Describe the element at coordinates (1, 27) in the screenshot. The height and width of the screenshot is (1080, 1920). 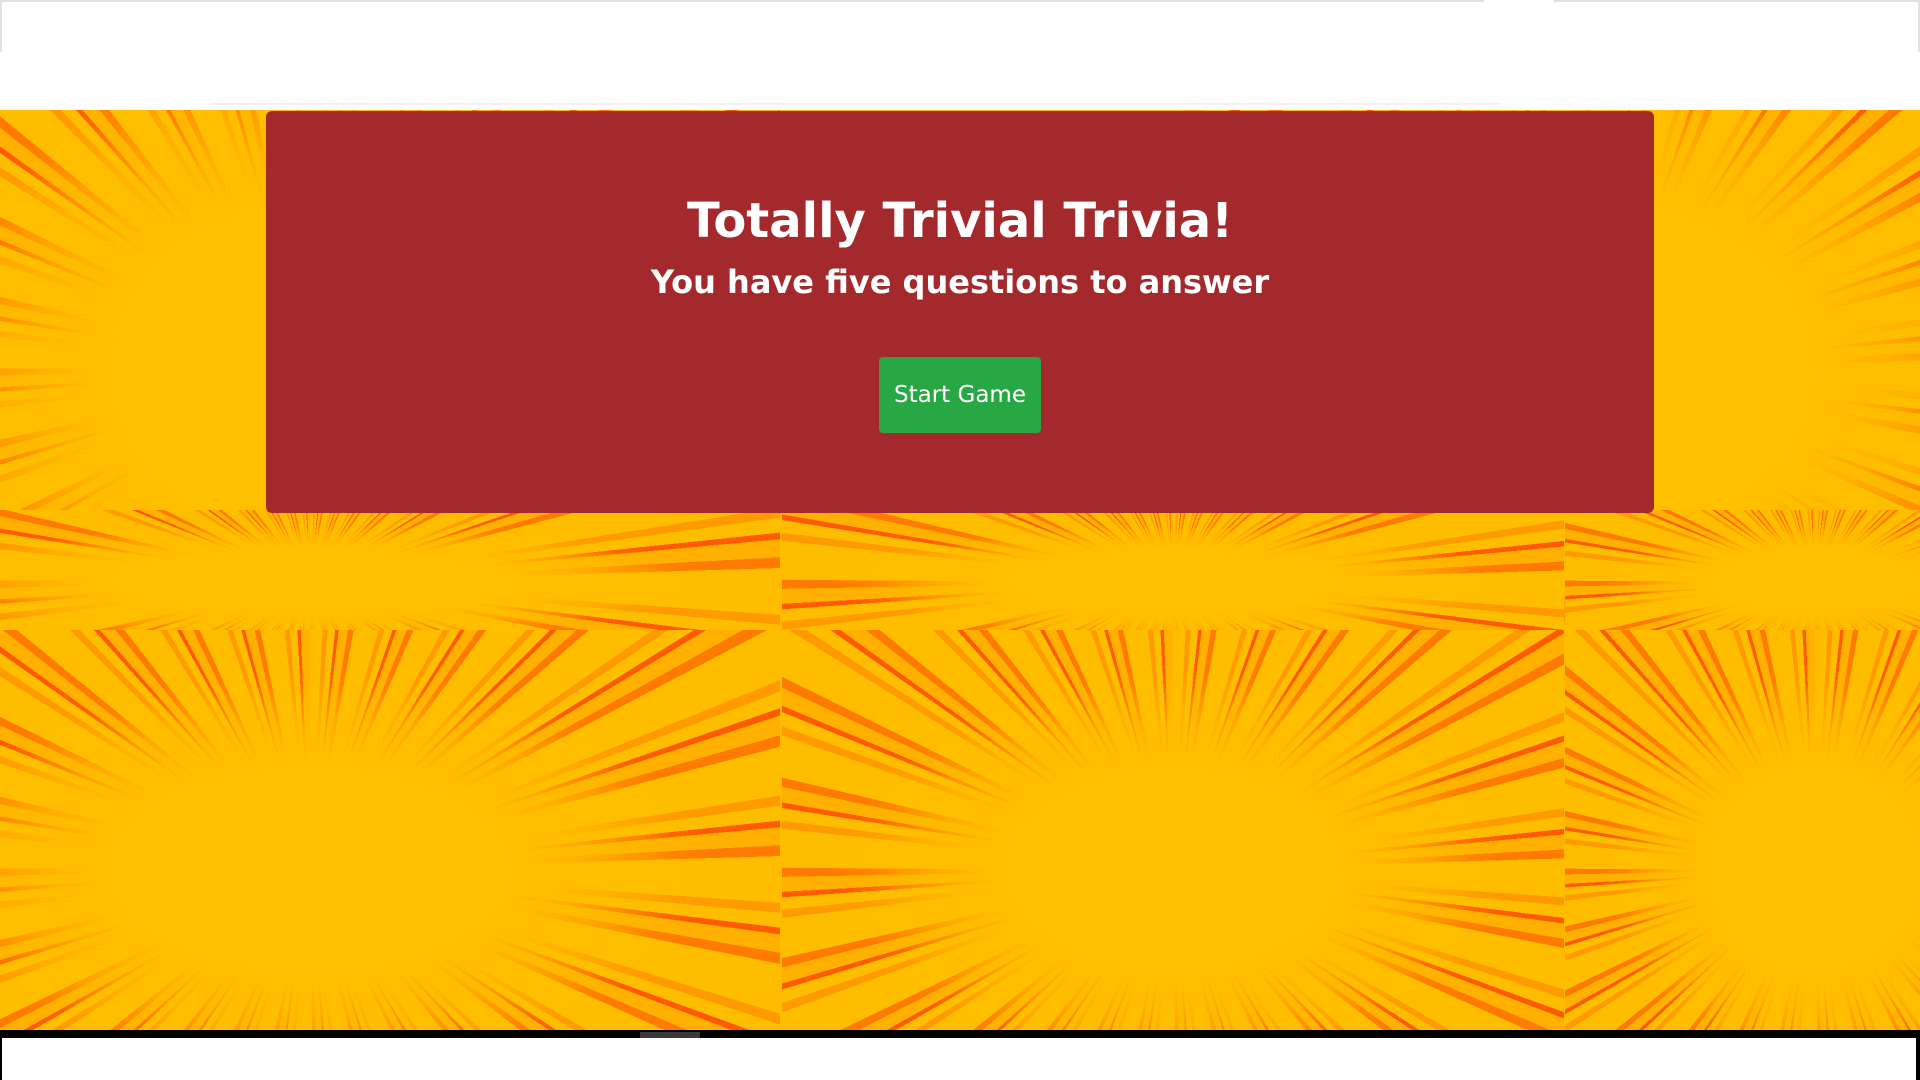
I see `top-bar-left-edge` at that location.